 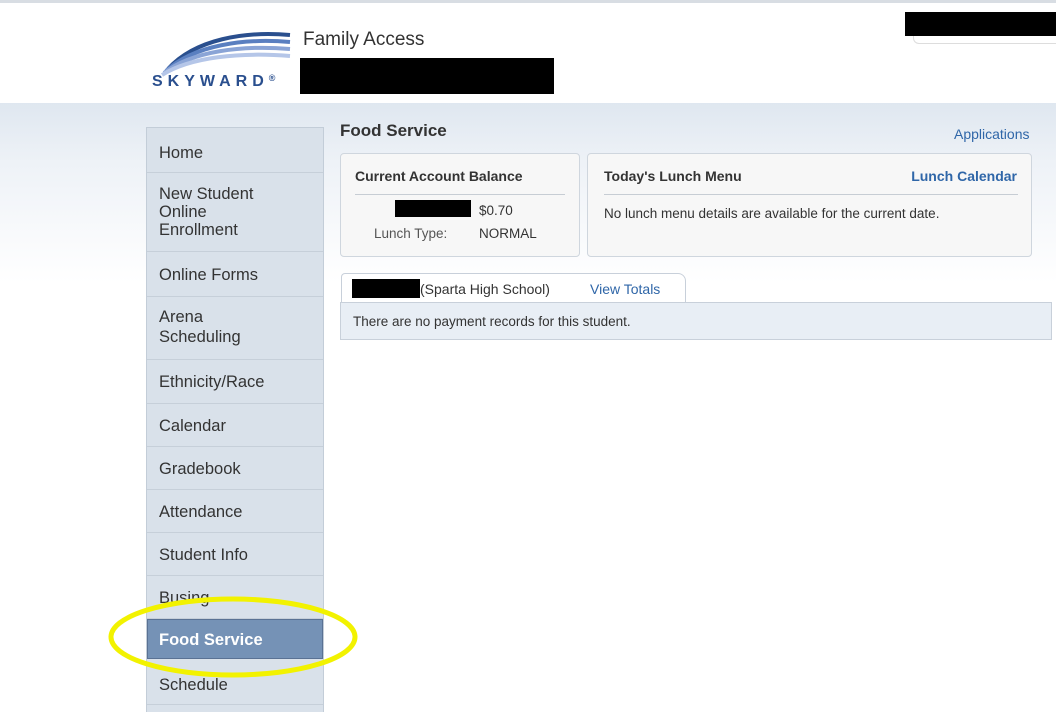 What do you see at coordinates (214, 81) in the screenshot?
I see `skyward-logo-text: SKYWARD®` at bounding box center [214, 81].